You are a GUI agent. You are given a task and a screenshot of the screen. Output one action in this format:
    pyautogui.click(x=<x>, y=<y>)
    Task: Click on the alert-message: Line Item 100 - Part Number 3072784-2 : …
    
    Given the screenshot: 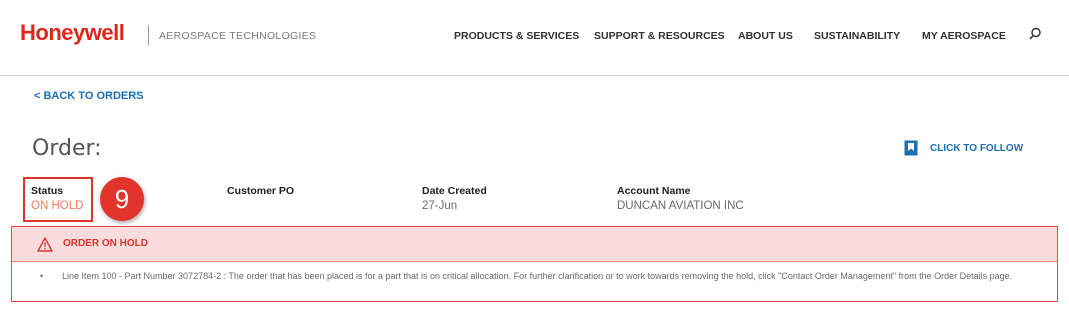 What is the action you would take?
    pyautogui.click(x=537, y=276)
    